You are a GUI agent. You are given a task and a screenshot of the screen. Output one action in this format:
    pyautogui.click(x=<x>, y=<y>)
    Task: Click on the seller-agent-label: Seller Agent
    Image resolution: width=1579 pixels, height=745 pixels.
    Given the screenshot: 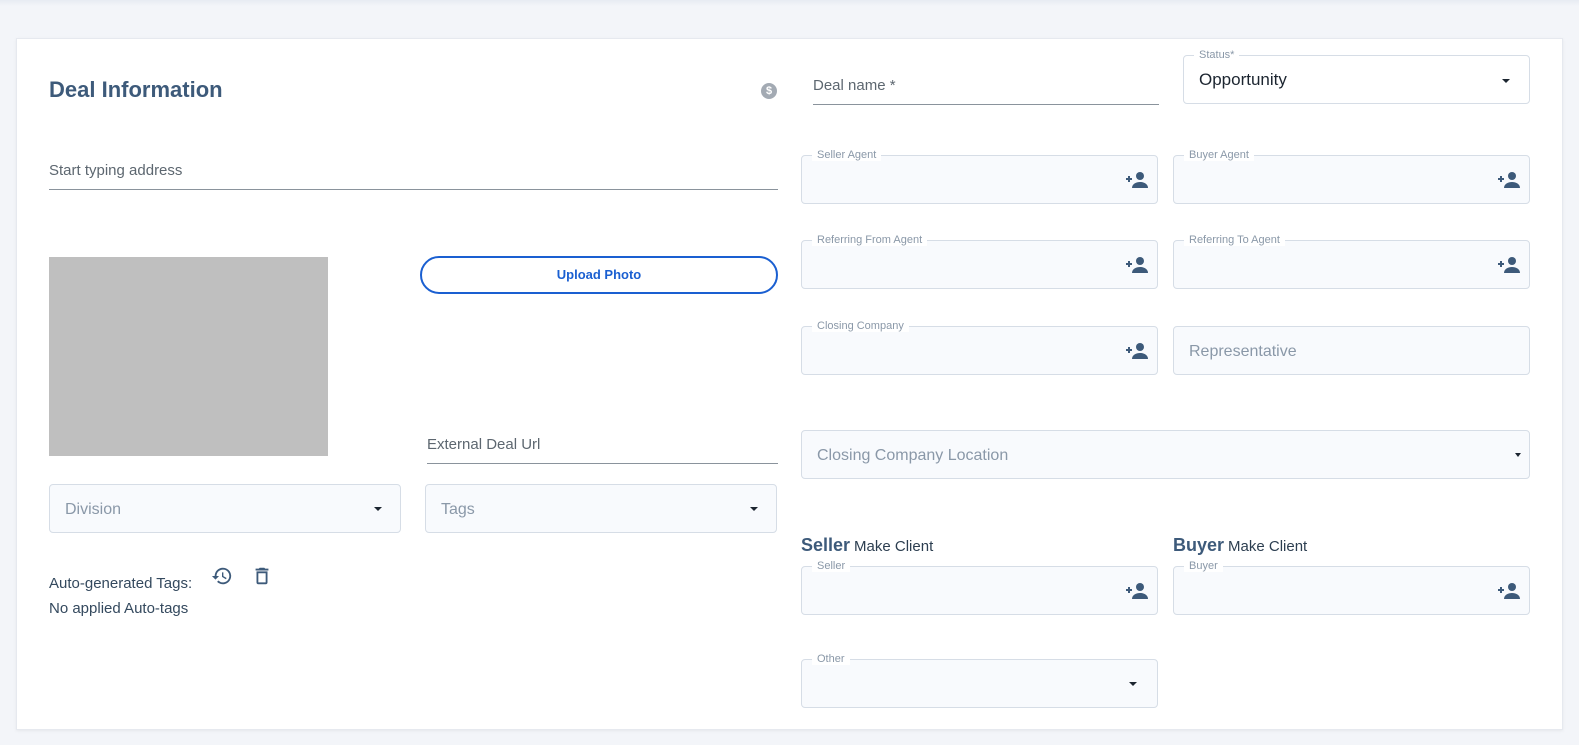 What is the action you would take?
    pyautogui.click(x=847, y=155)
    